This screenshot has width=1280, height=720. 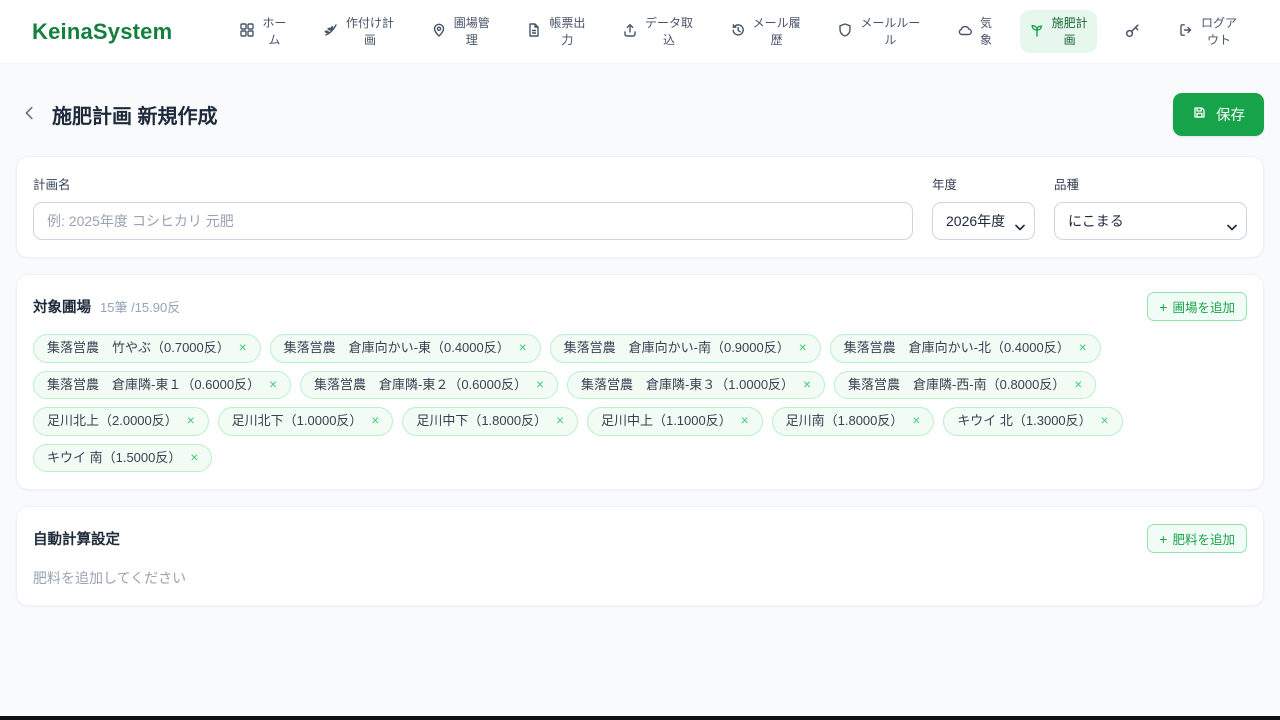 I want to click on field-tag: 集落営農 倉庫向かい-北（0.4000反） ×, so click(x=965, y=348).